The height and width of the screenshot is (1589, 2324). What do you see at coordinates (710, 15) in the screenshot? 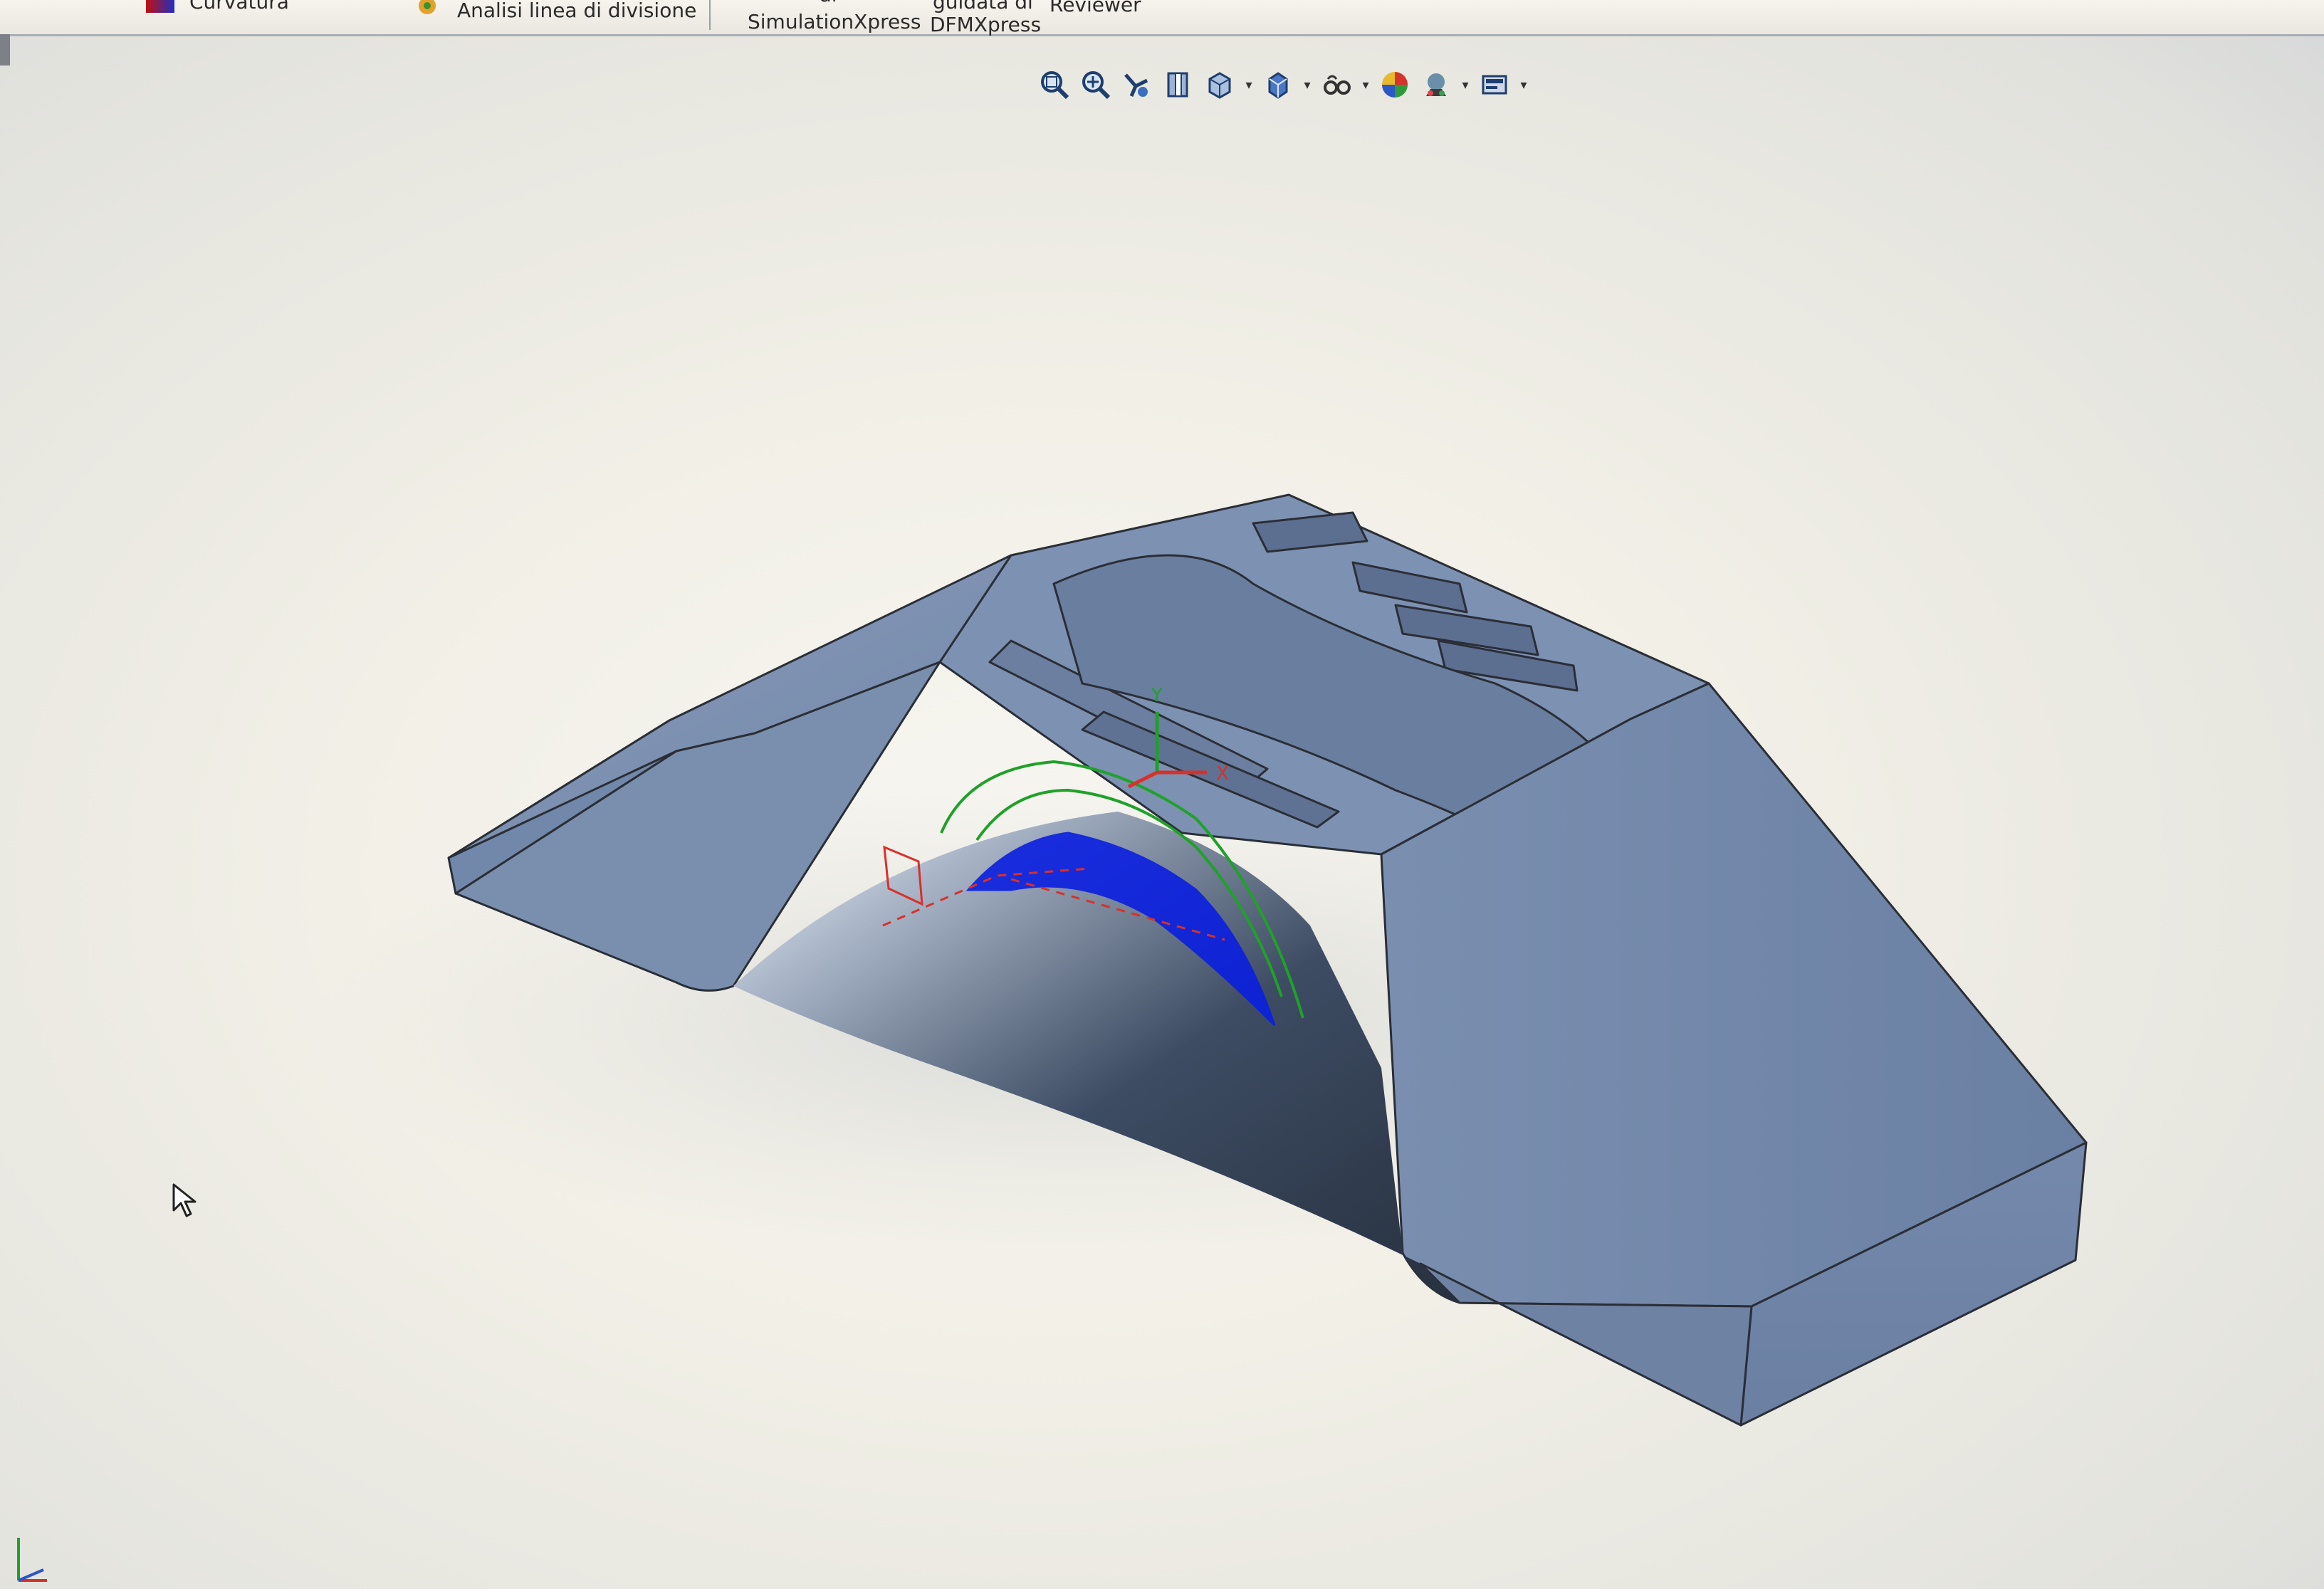
I see `ribbon-separator` at bounding box center [710, 15].